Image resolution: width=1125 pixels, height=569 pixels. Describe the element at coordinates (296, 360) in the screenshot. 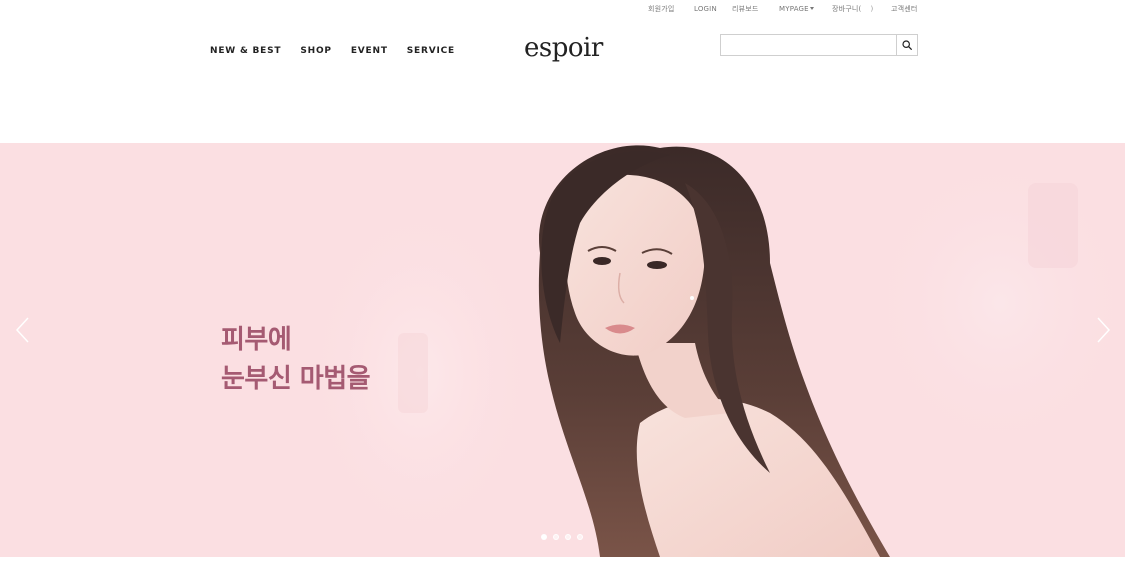

I see `hero-headline: 피부에 눈부신 마법을` at that location.